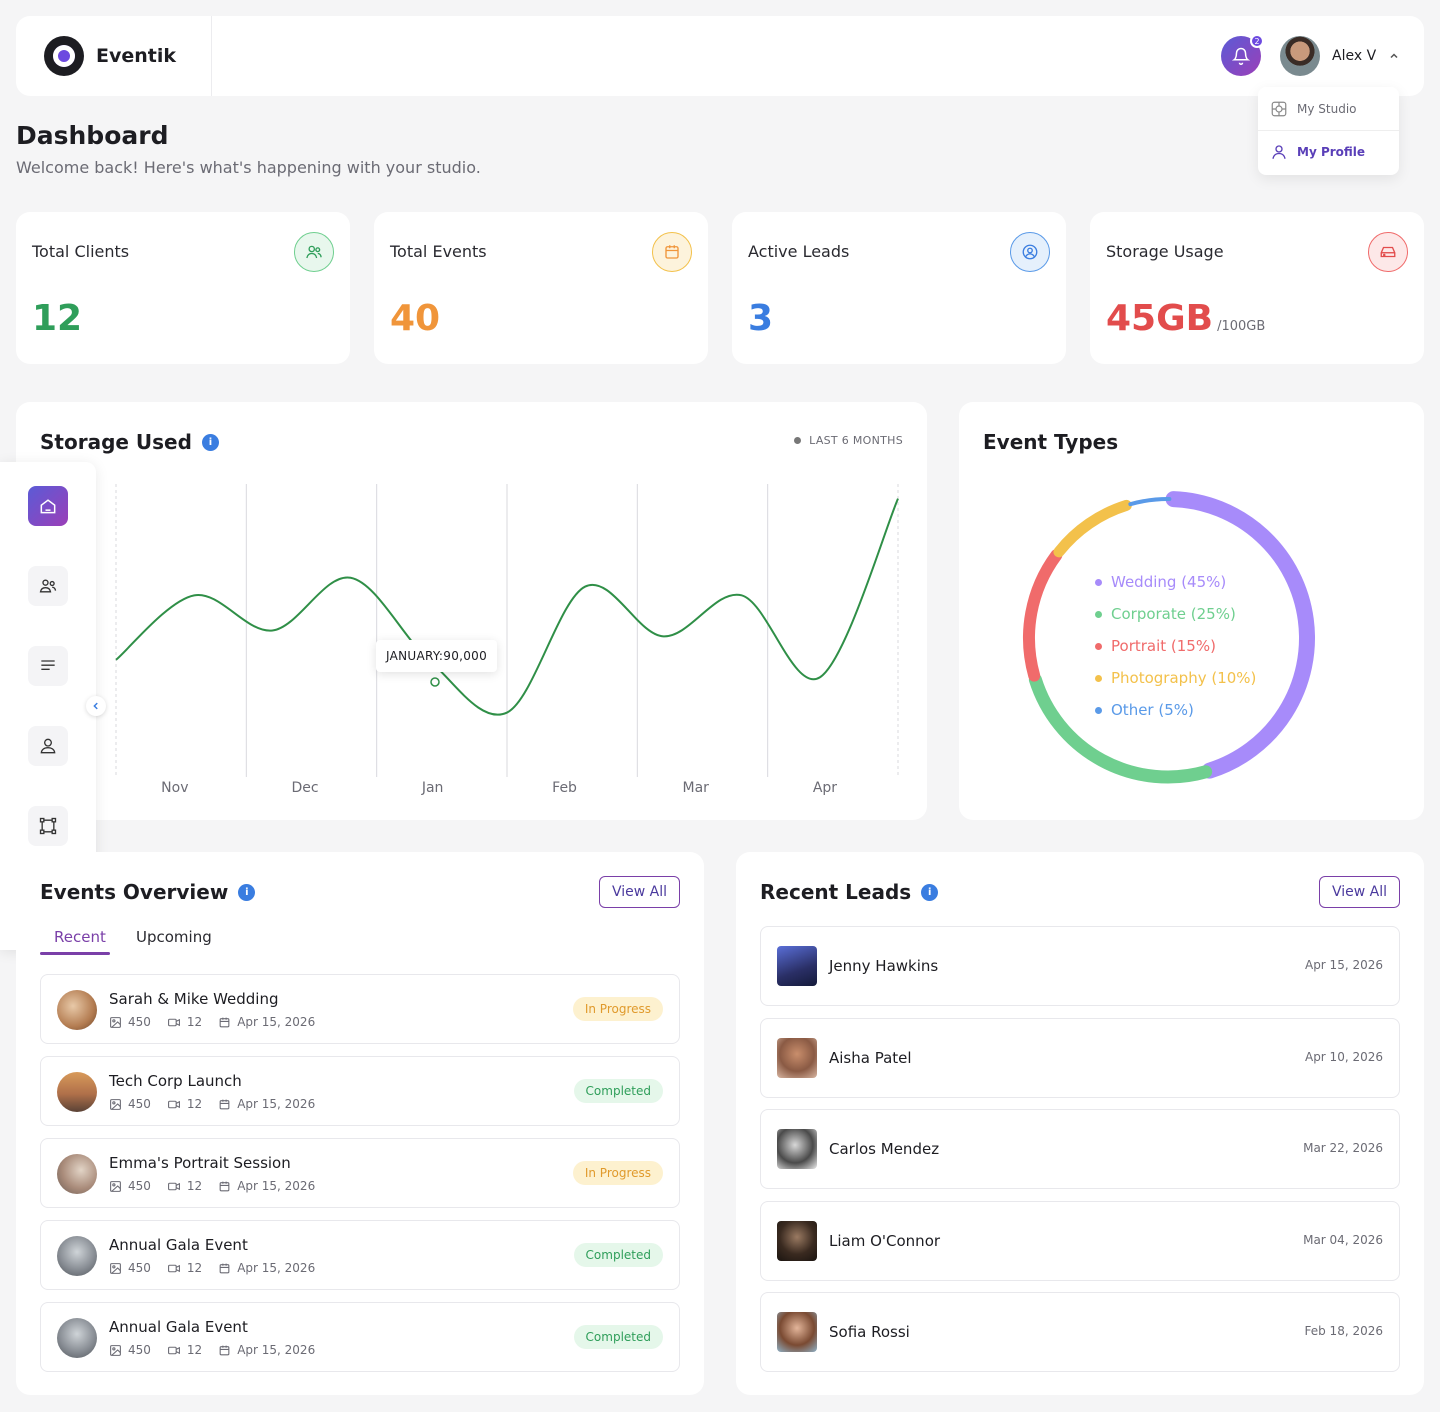 The height and width of the screenshot is (1412, 1440). I want to click on x-tick-label: Jan, so click(432, 788).